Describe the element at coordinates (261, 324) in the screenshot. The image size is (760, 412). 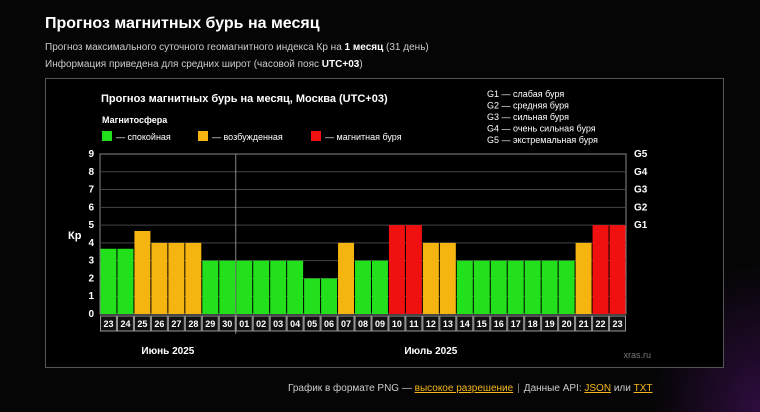
I see `x-tick-label: 02` at that location.